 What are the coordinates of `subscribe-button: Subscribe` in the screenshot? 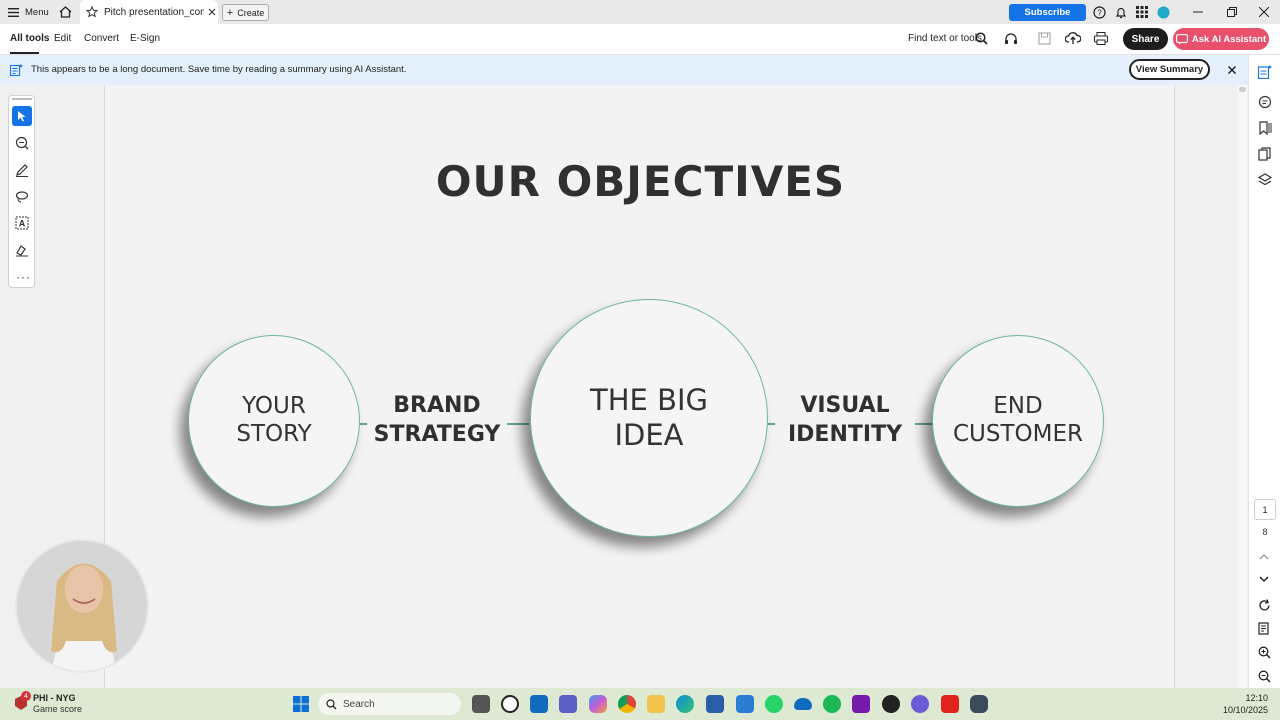 It's located at (1047, 12).